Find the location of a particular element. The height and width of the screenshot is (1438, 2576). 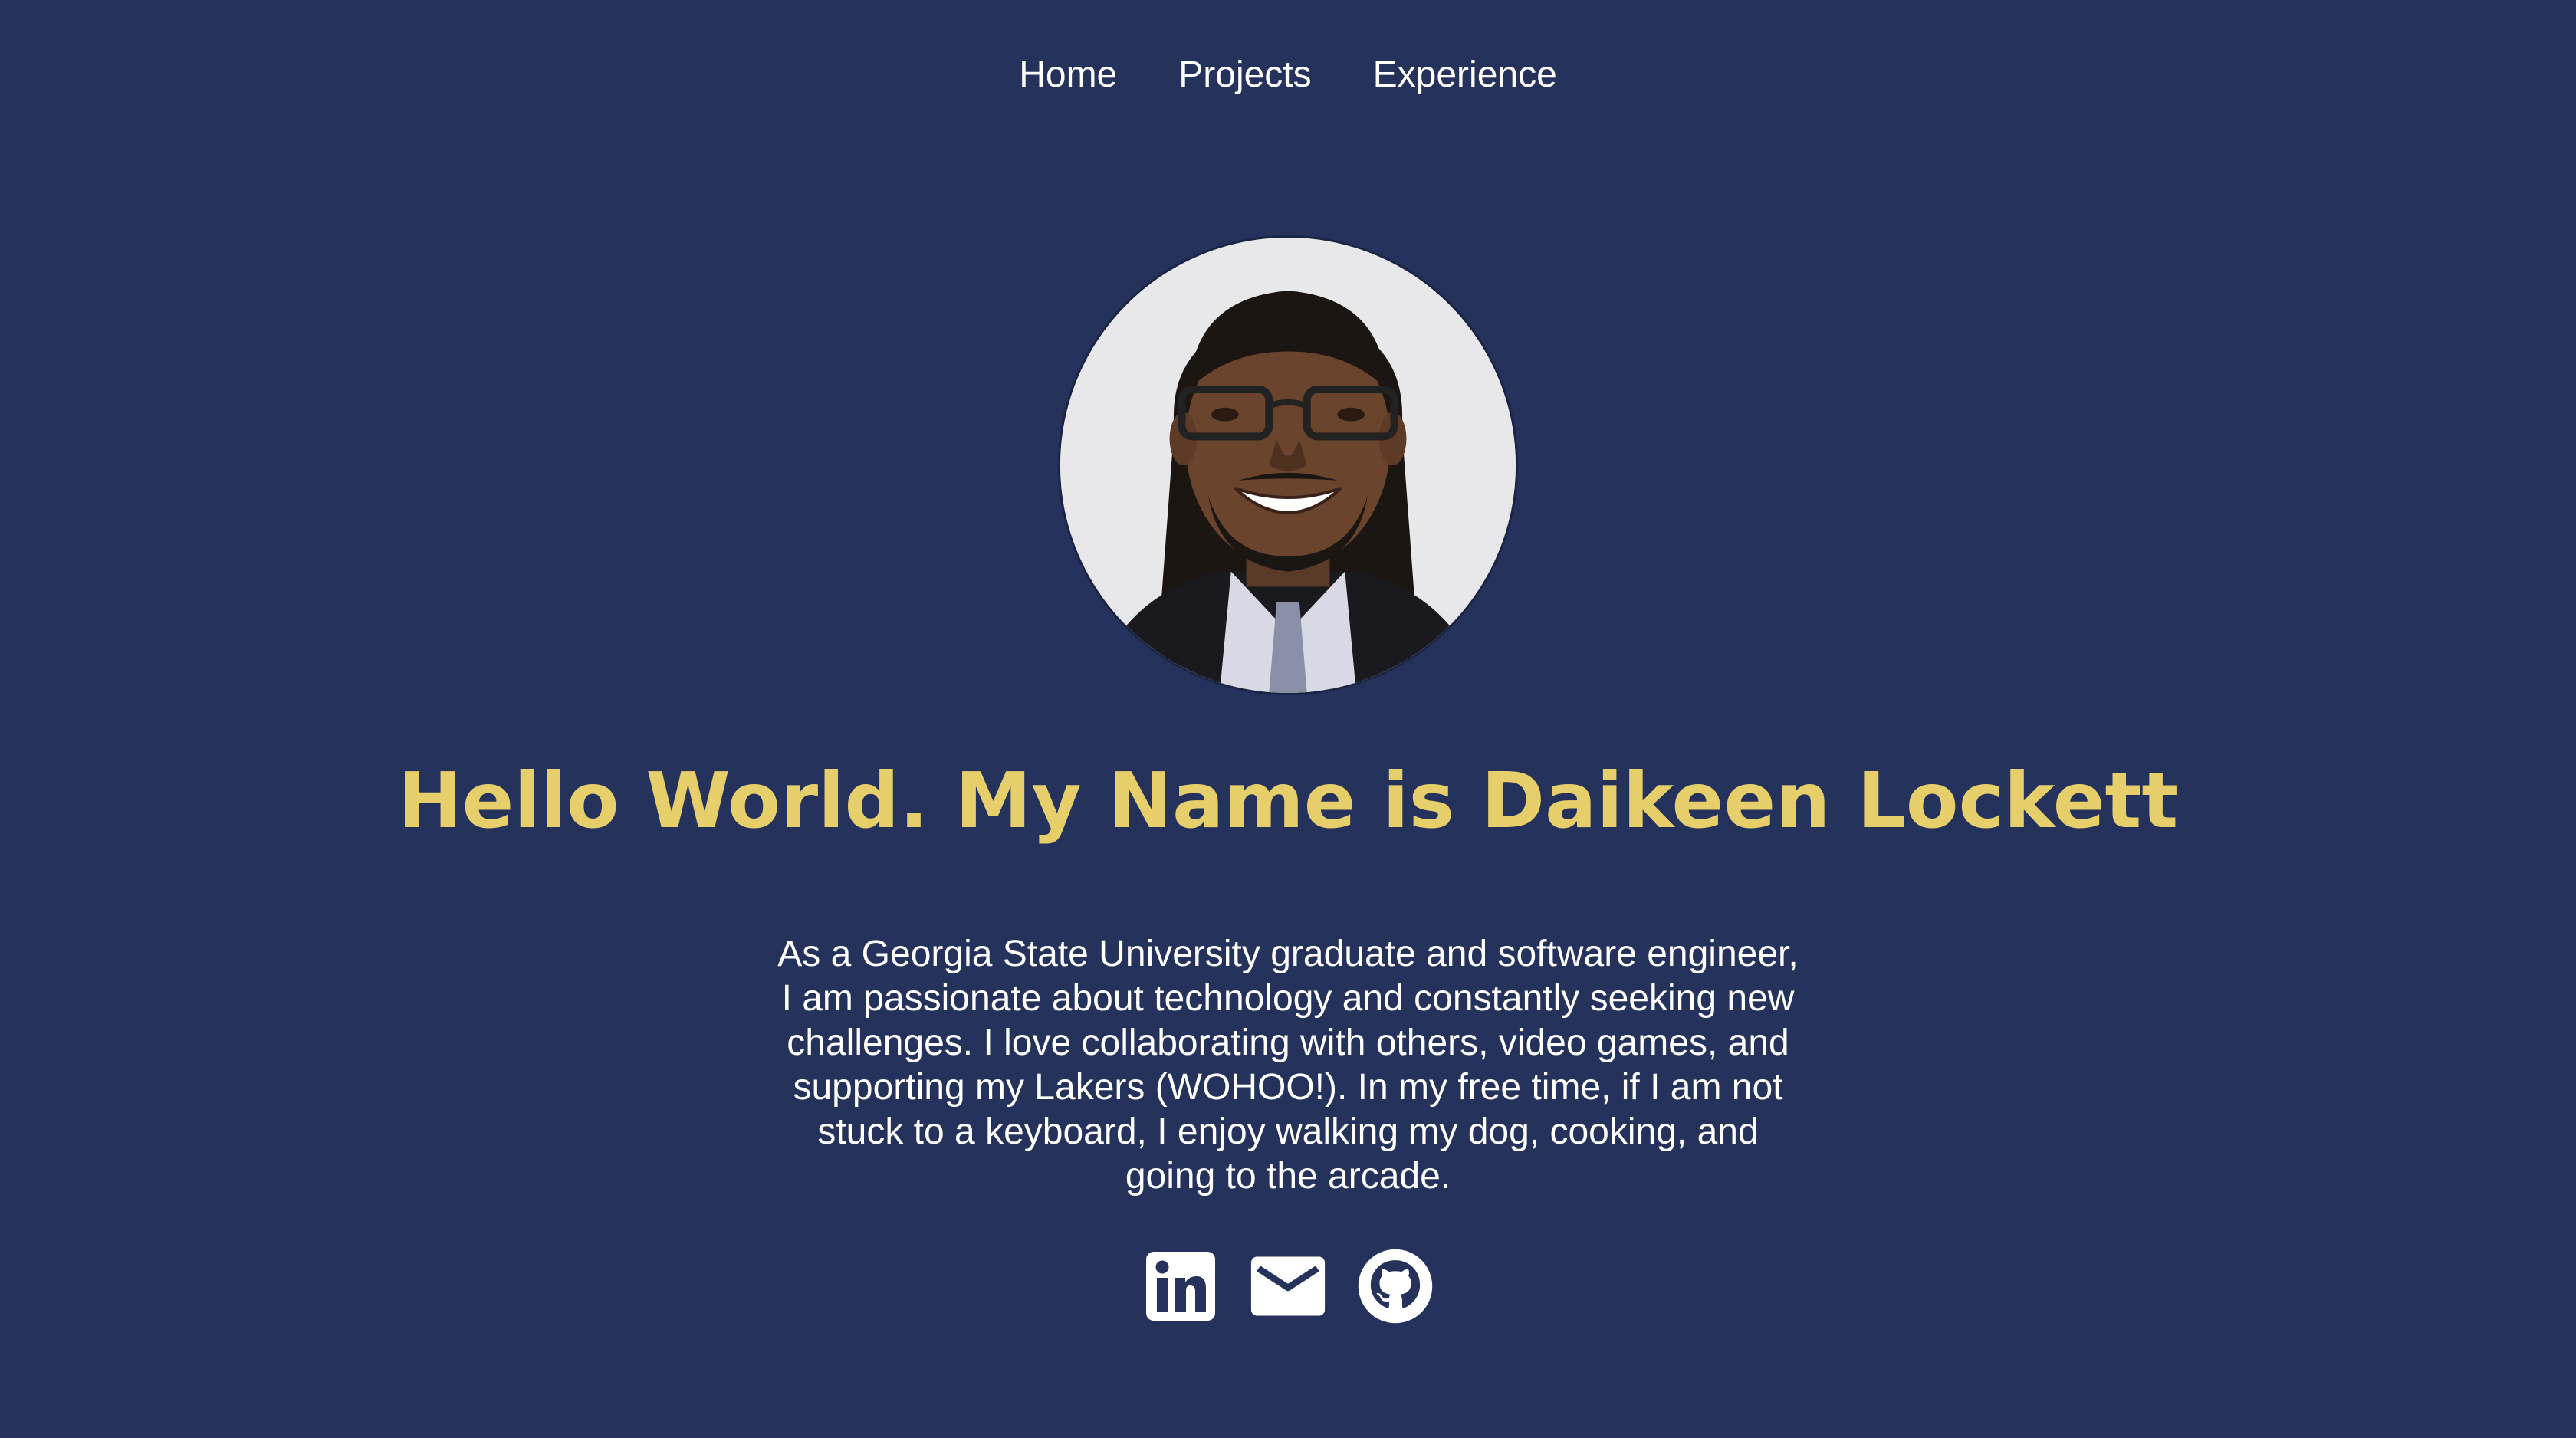

email-link is located at coordinates (1288, 1286).